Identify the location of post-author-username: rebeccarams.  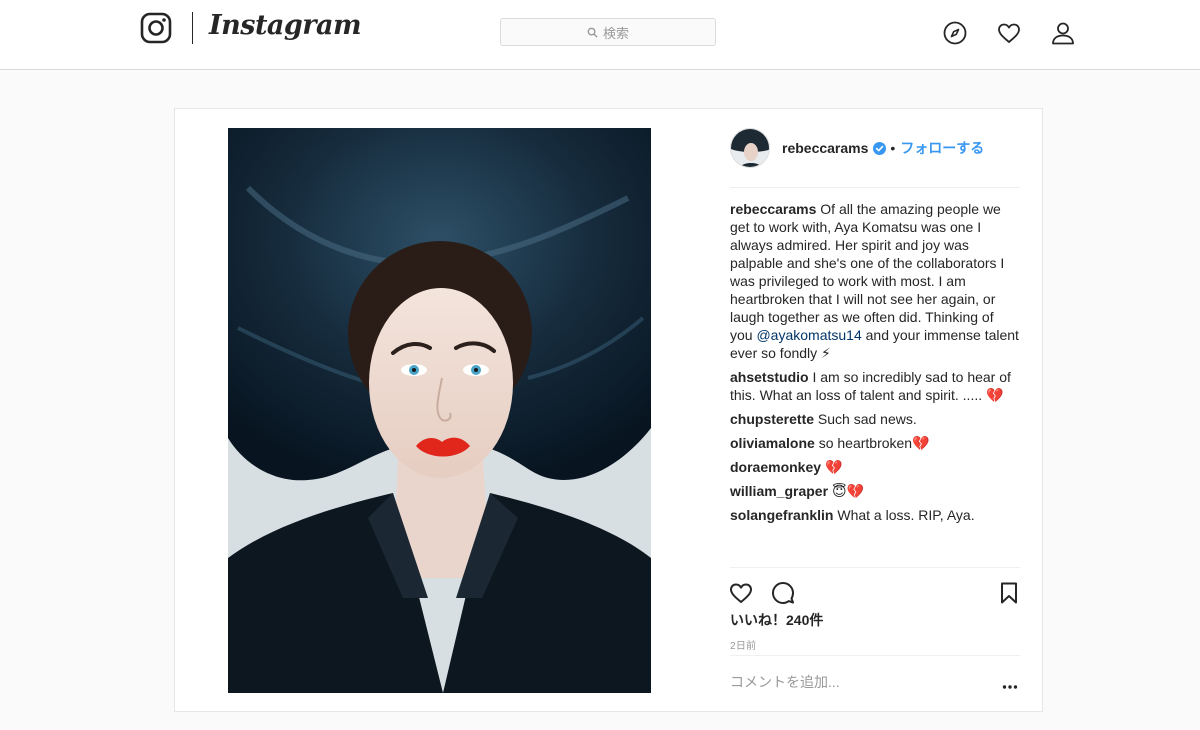
(825, 148).